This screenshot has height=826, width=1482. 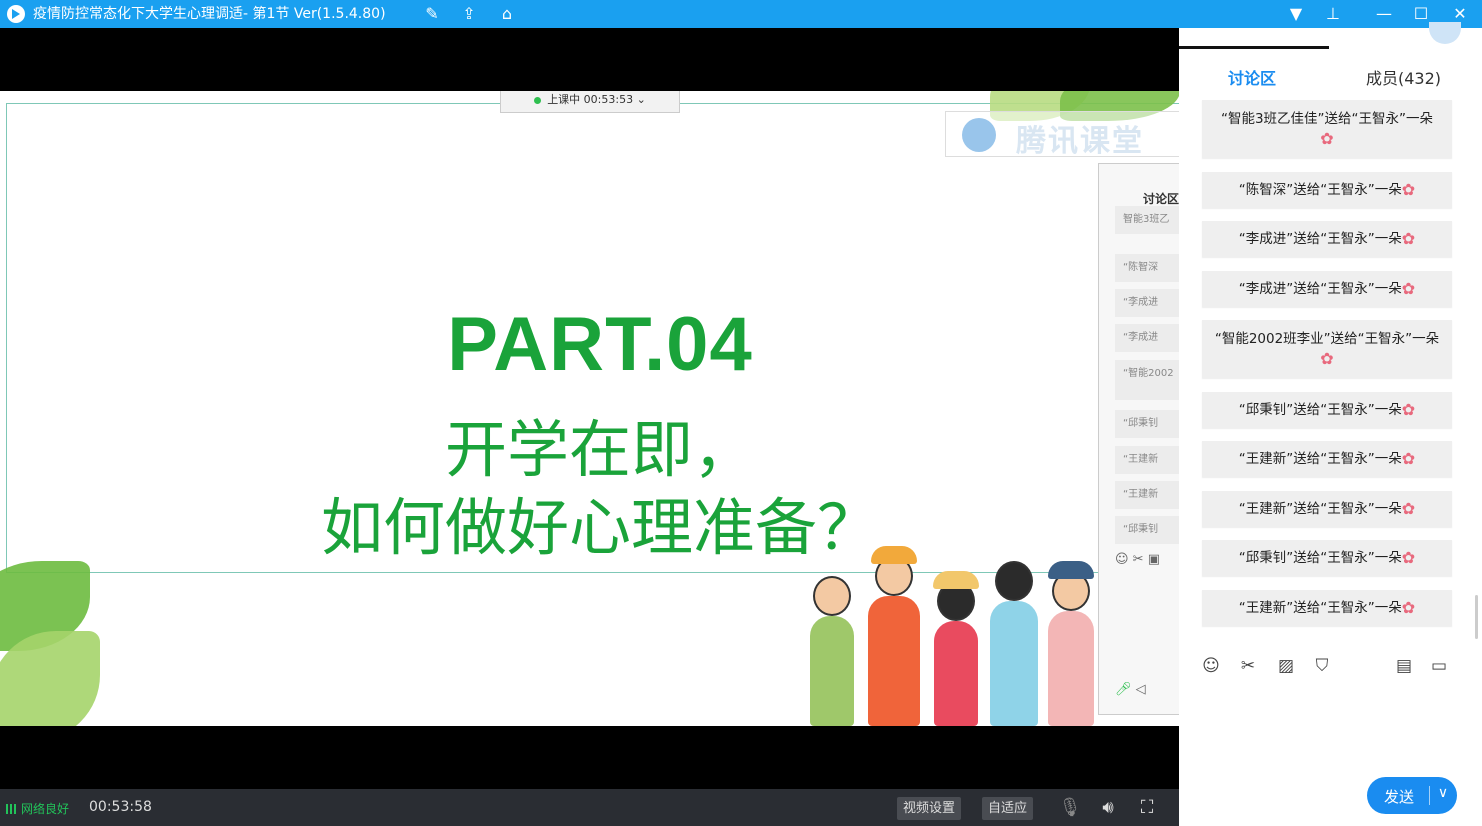 I want to click on play-logo-icon, so click(x=979, y=135).